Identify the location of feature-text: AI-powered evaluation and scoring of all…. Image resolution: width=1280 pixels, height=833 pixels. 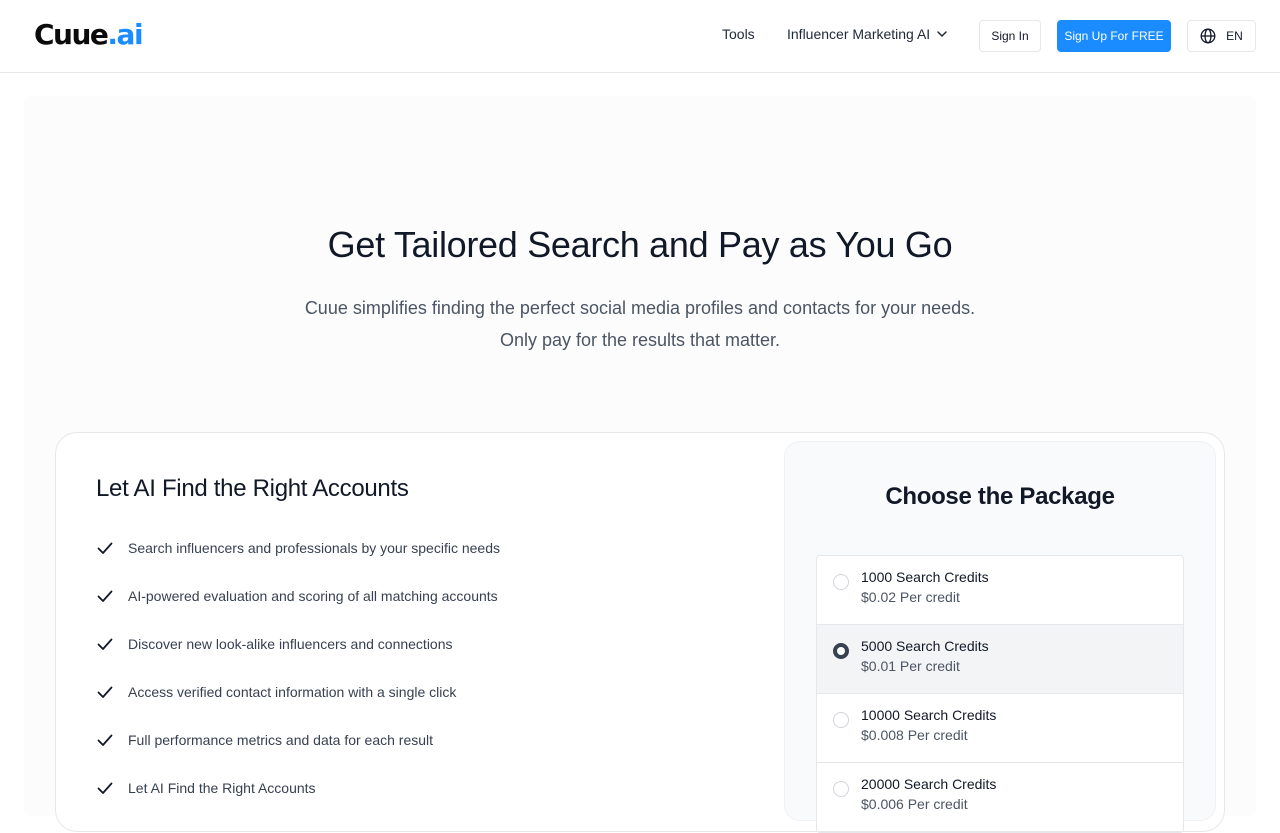
(313, 596).